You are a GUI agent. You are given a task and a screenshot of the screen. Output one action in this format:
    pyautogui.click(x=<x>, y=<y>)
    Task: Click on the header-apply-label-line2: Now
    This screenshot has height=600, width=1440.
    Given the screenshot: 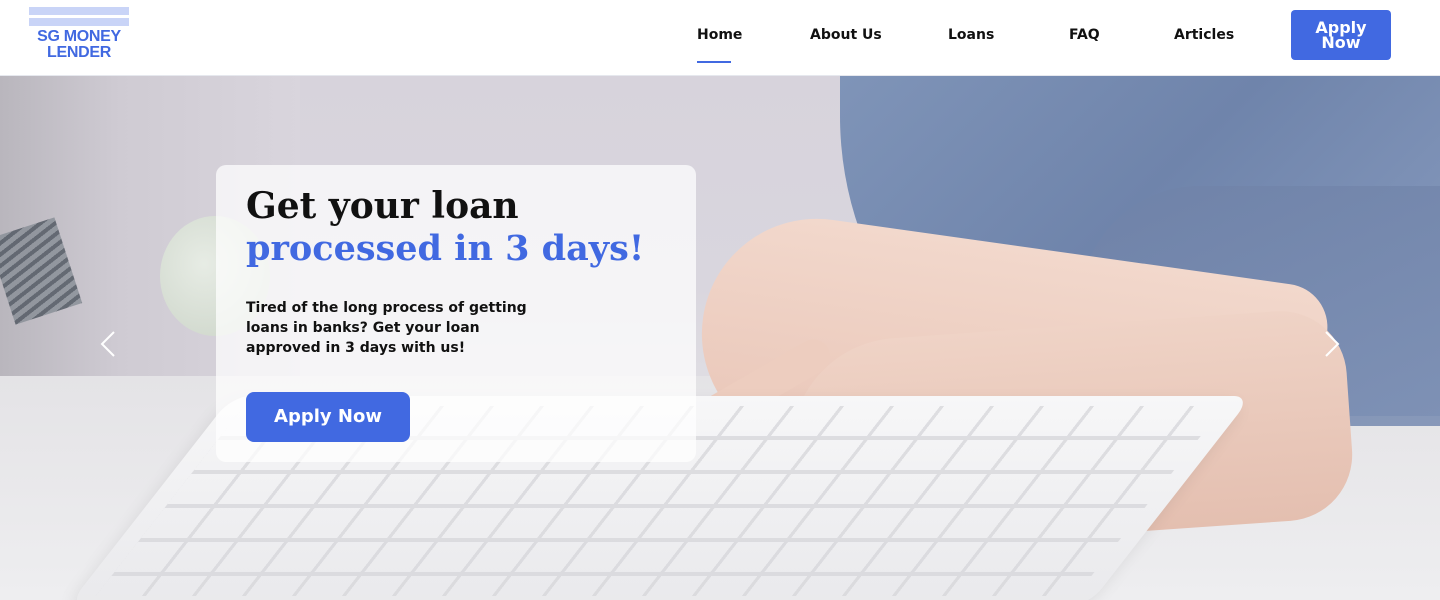 What is the action you would take?
    pyautogui.click(x=1341, y=42)
    